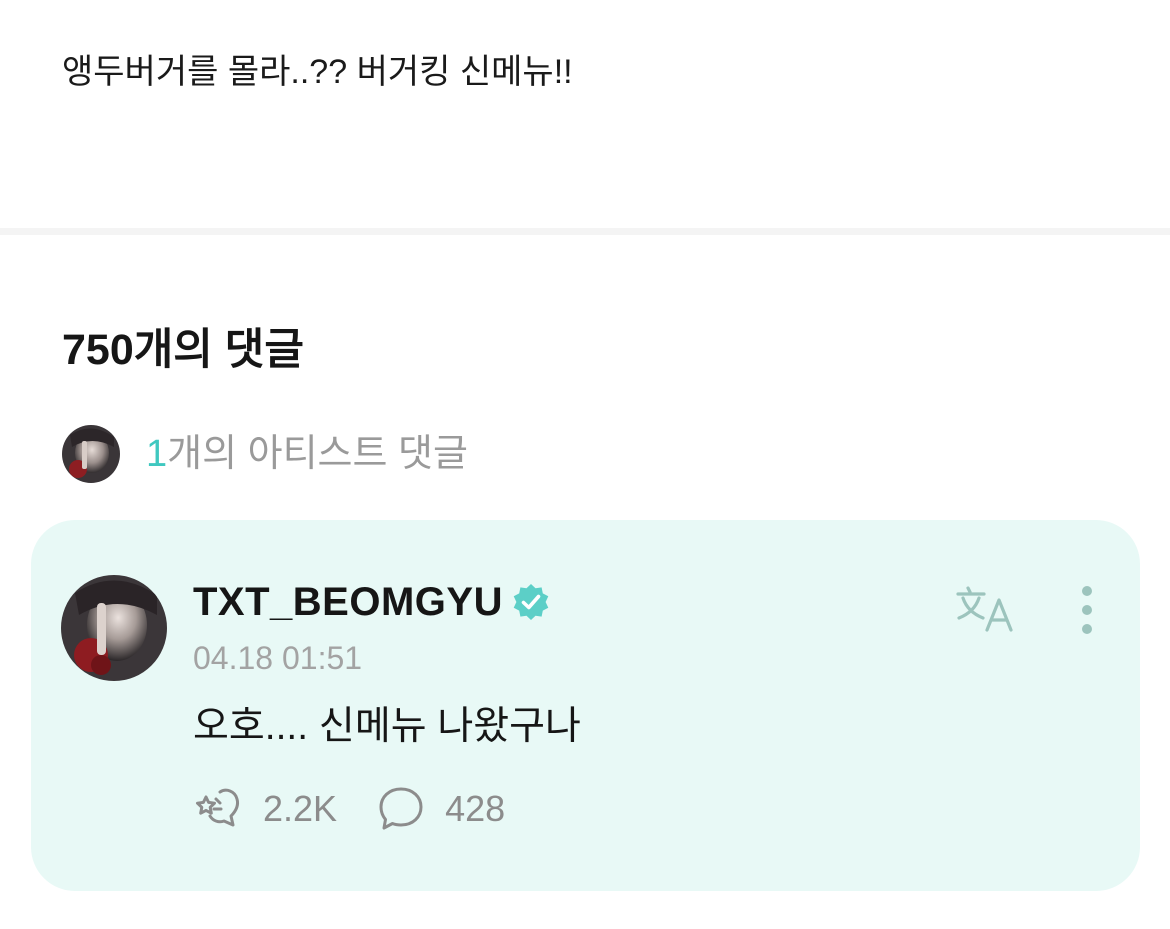 This screenshot has height=929, width=1170. I want to click on author-avatar, so click(114, 628).